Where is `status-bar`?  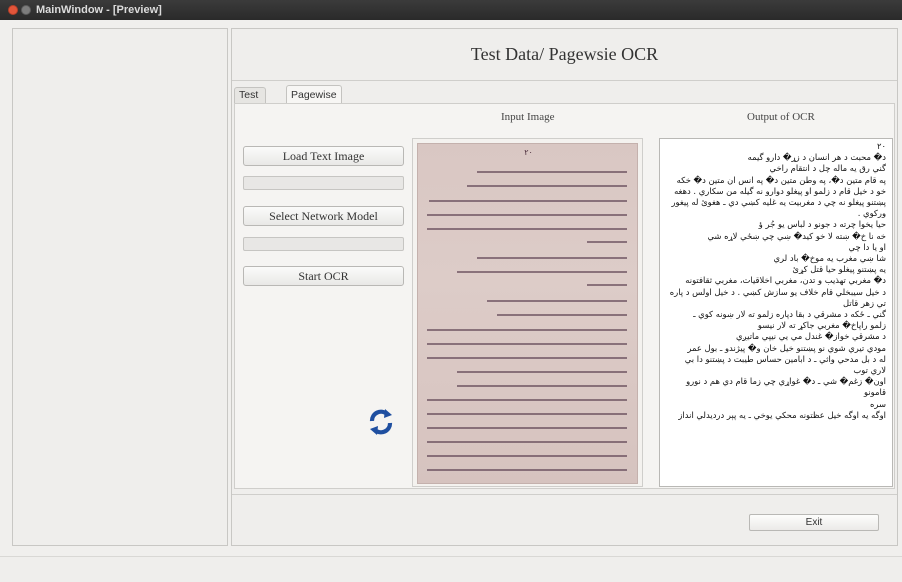 status-bar is located at coordinates (451, 569).